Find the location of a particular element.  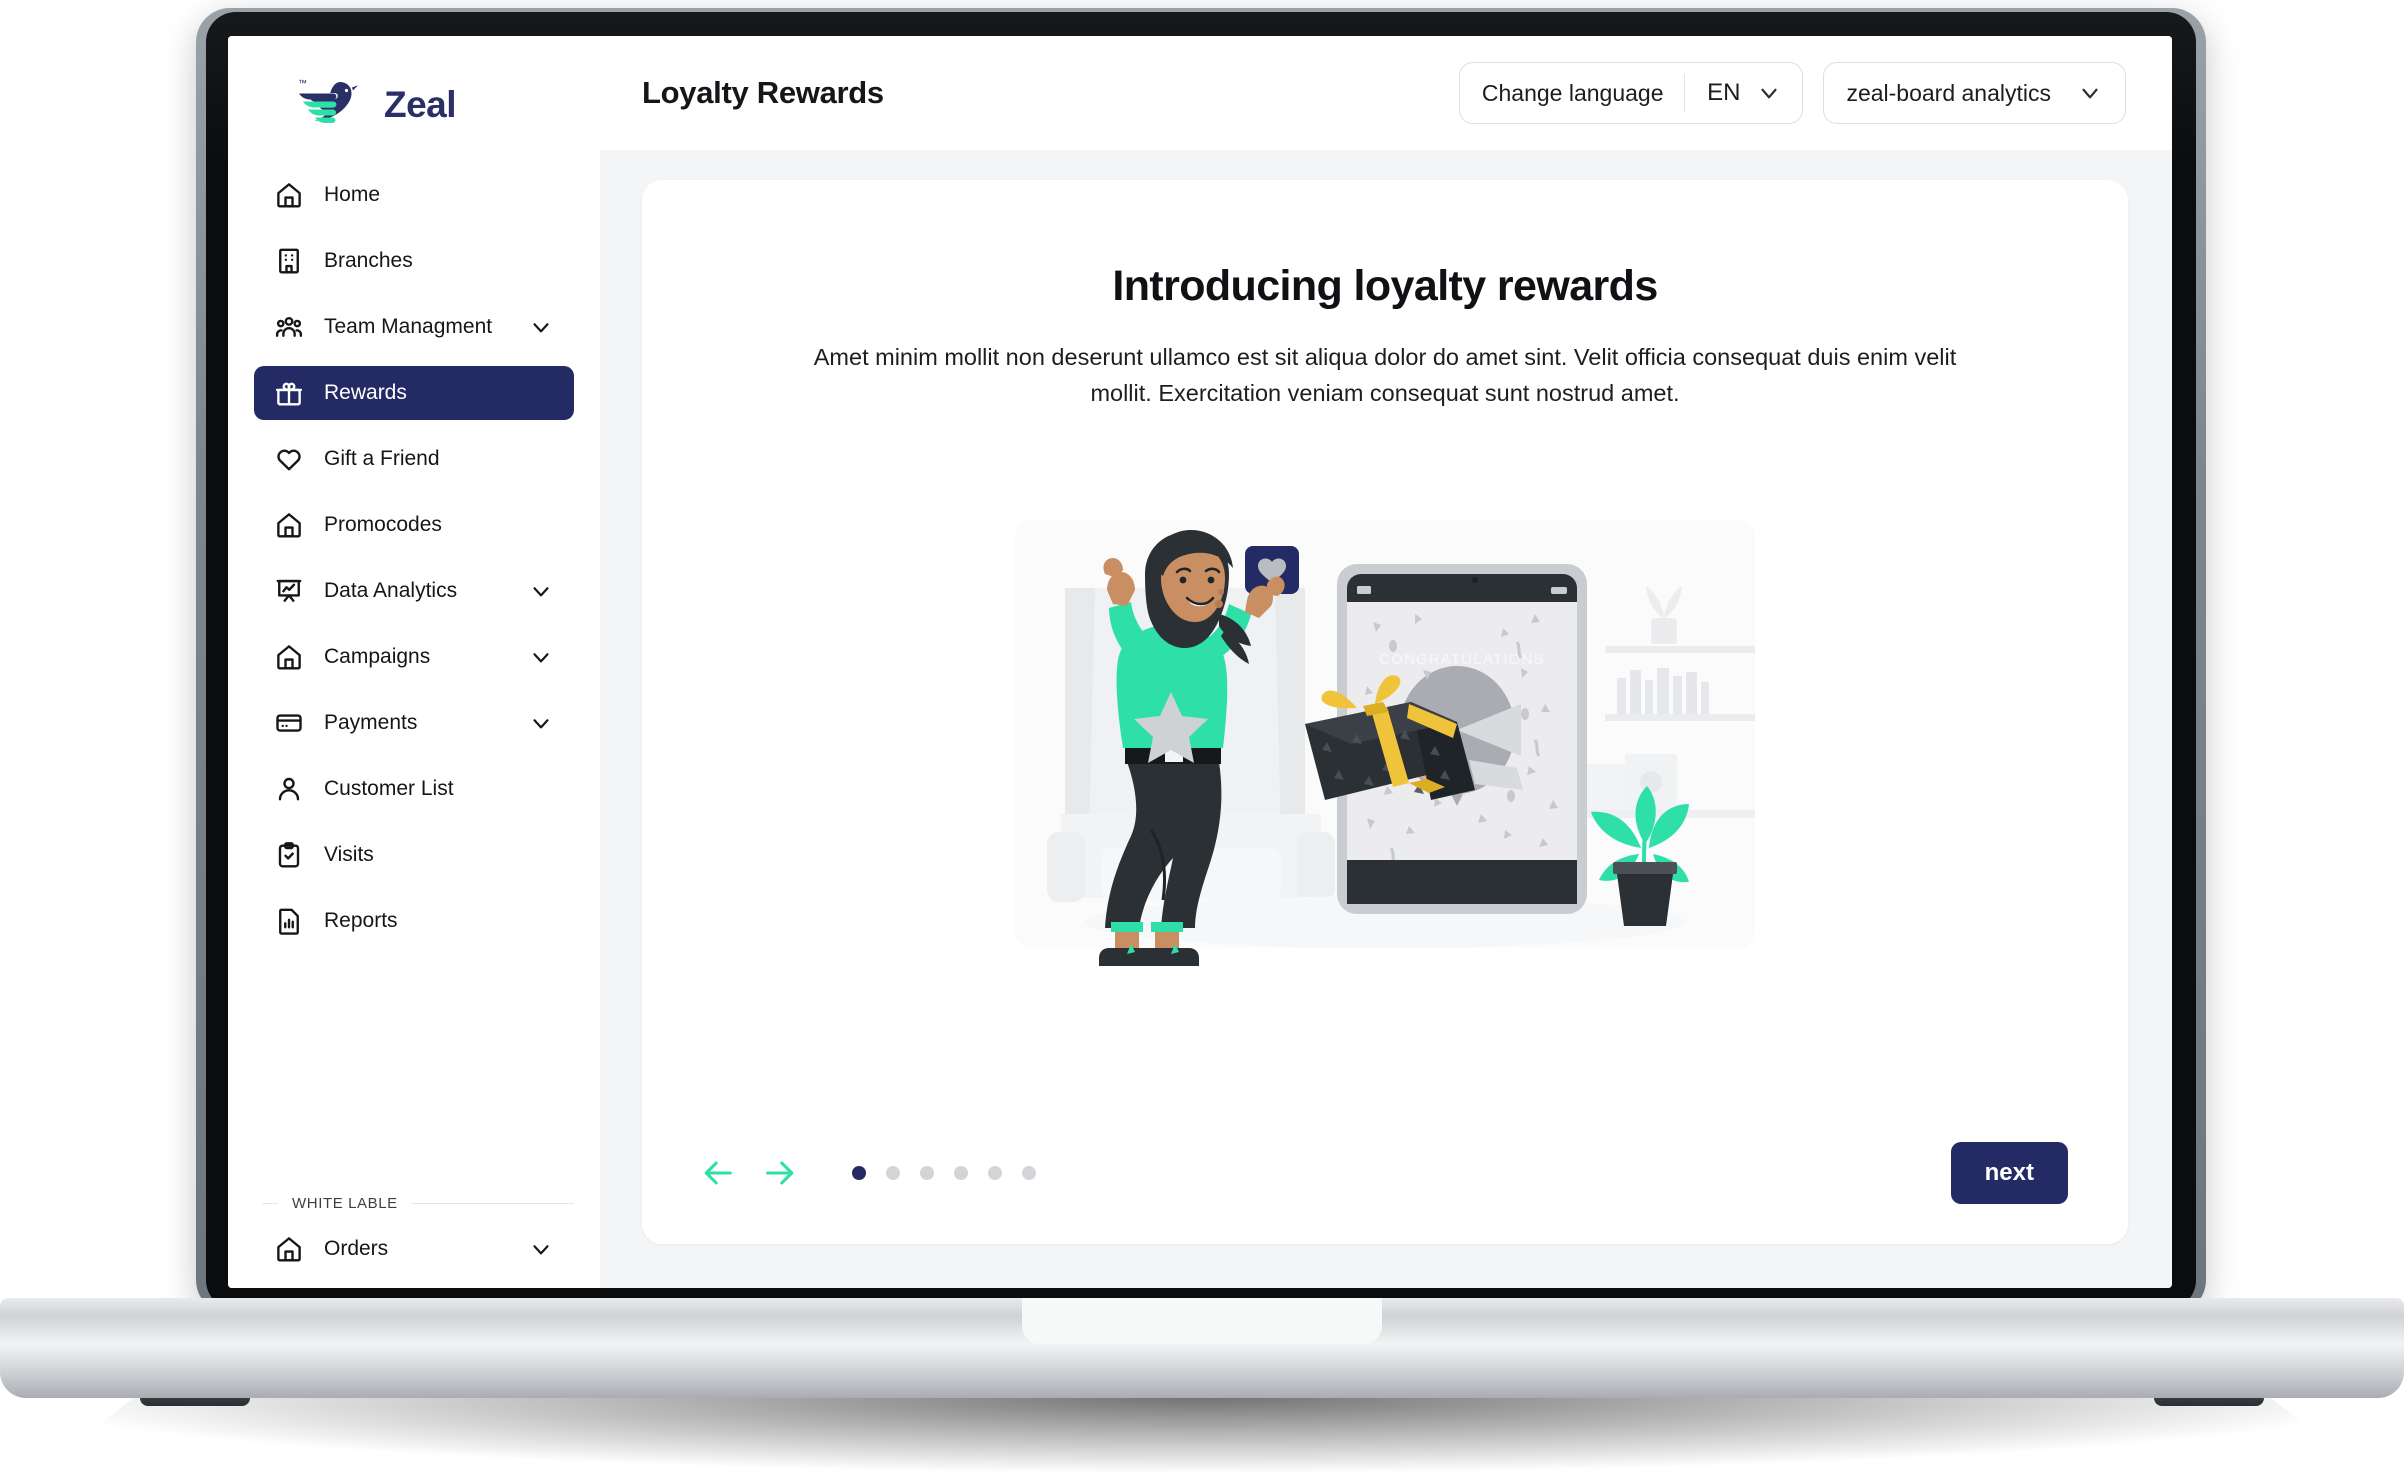

next-button: next is located at coordinates (2009, 1173).